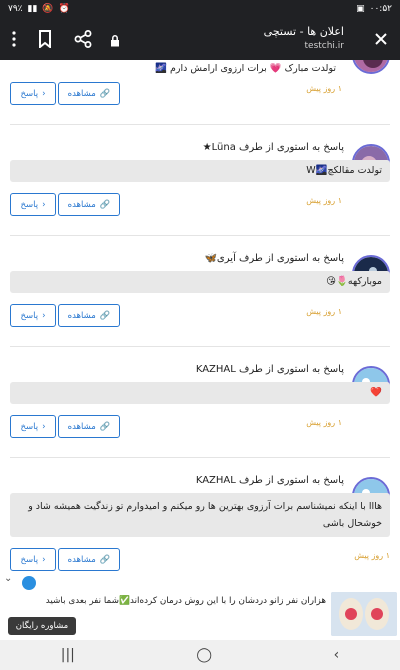 The image size is (400, 670). What do you see at coordinates (371, 67) in the screenshot?
I see `avatar` at bounding box center [371, 67].